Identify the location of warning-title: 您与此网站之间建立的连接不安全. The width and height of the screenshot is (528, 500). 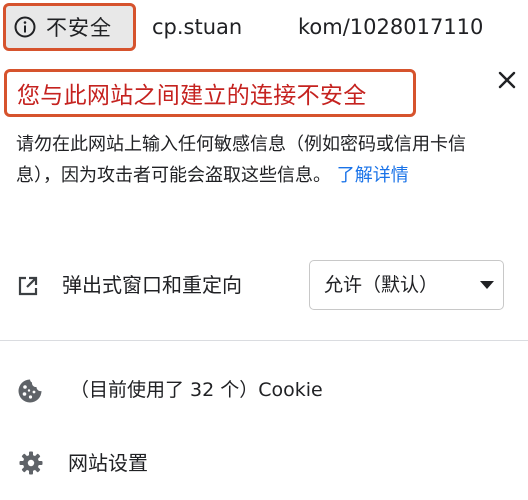
(192, 96).